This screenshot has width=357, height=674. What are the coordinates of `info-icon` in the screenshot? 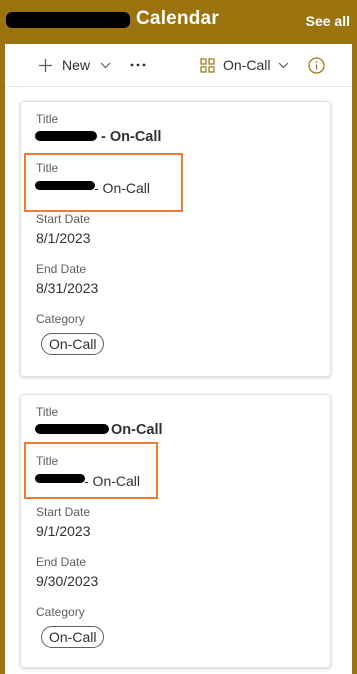 It's located at (316, 65).